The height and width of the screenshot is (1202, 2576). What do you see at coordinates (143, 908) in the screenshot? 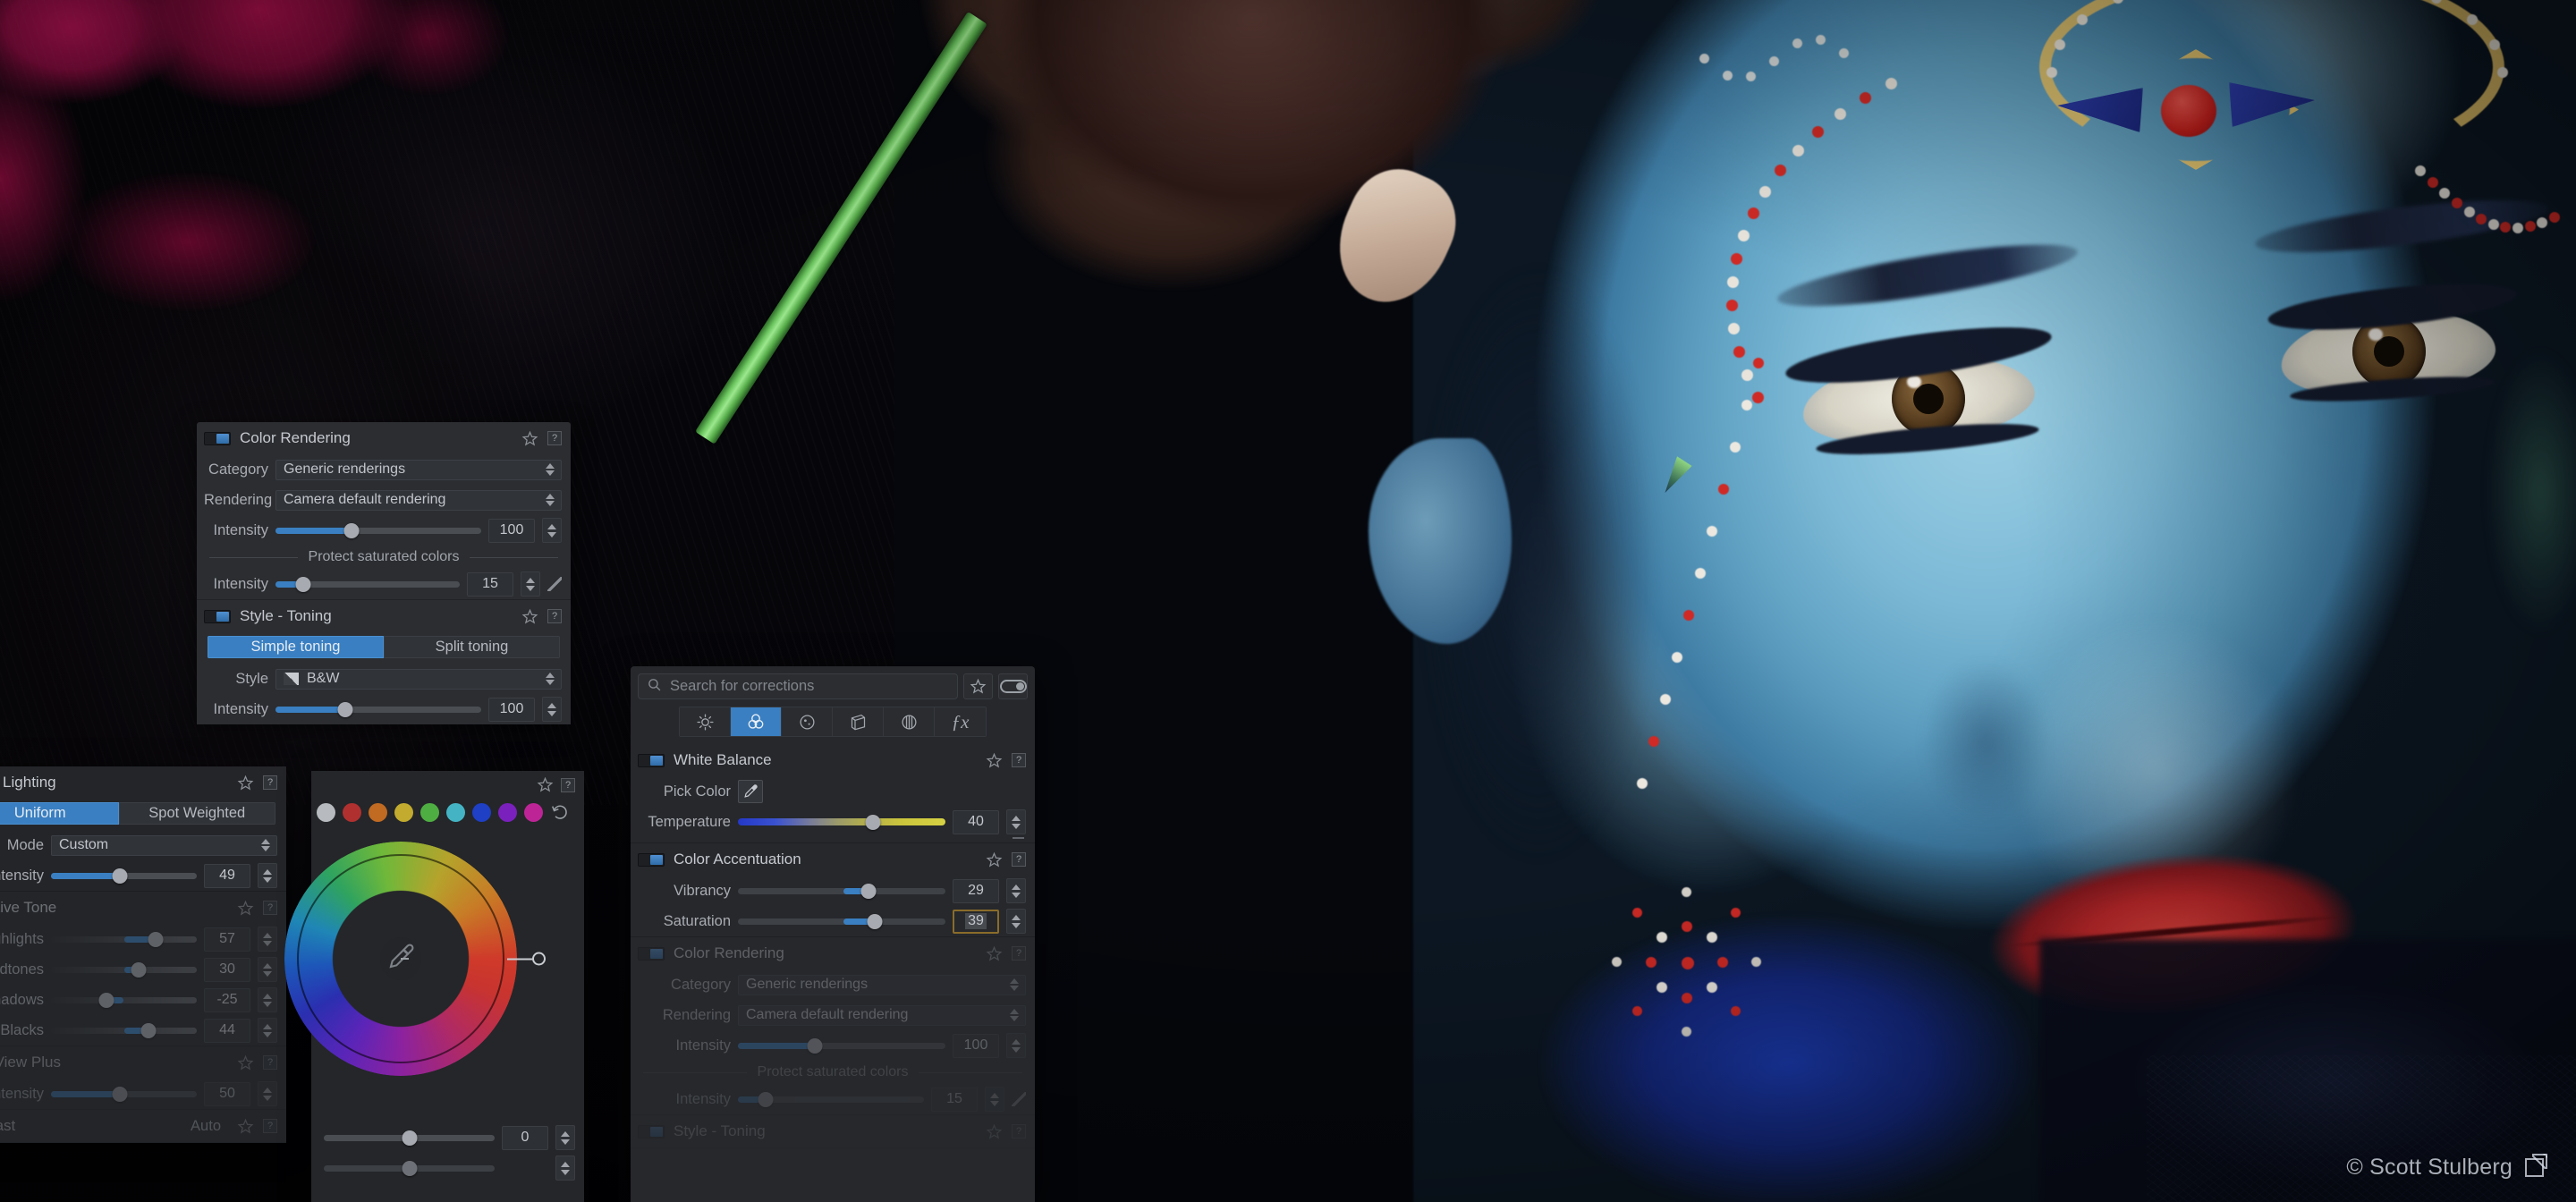
I see `group-header-selective-tone: Selective Tone ?` at bounding box center [143, 908].